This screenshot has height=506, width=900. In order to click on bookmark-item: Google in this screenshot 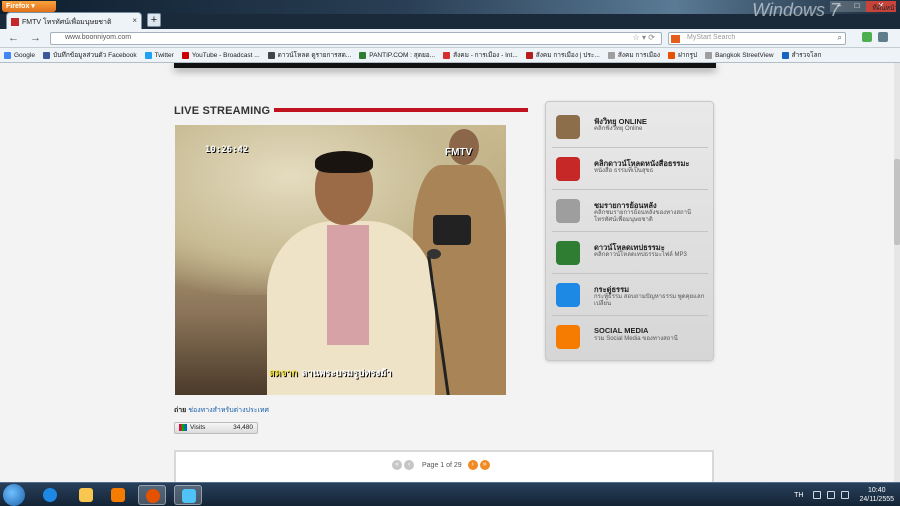, I will do `click(19, 55)`.